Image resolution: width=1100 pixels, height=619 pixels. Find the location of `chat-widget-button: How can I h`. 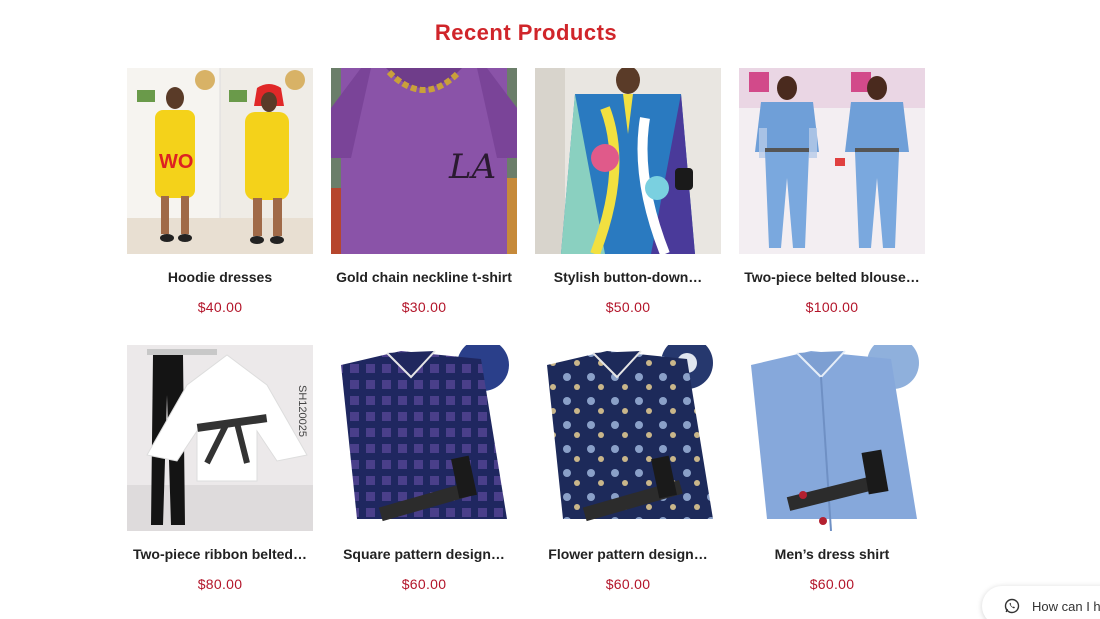

chat-widget-button: How can I h is located at coordinates (1041, 602).